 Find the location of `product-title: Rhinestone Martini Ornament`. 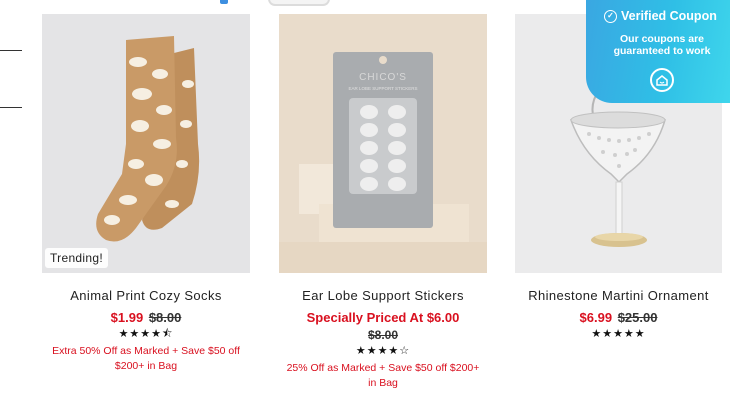

product-title: Rhinestone Martini Ornament is located at coordinates (618, 295).